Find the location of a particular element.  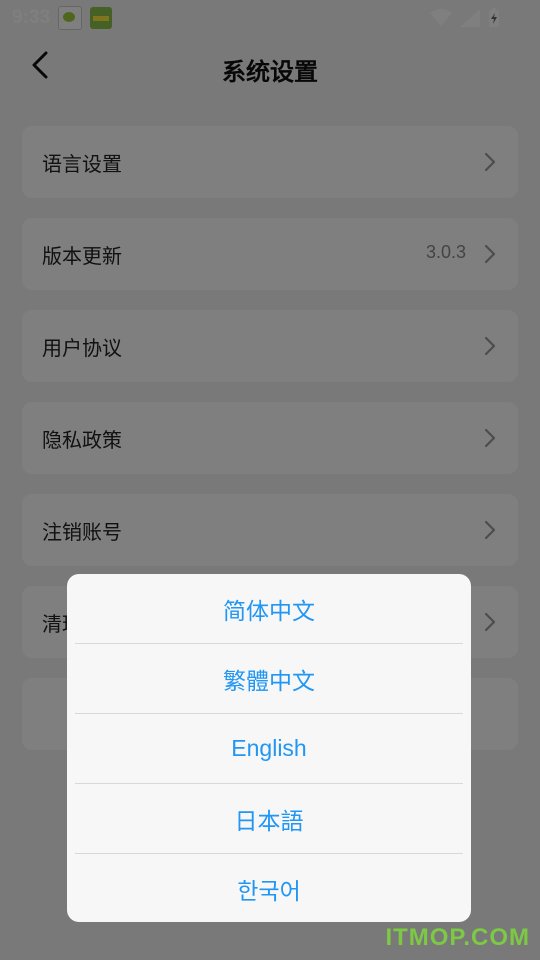

language-option-english: English is located at coordinates (269, 749).